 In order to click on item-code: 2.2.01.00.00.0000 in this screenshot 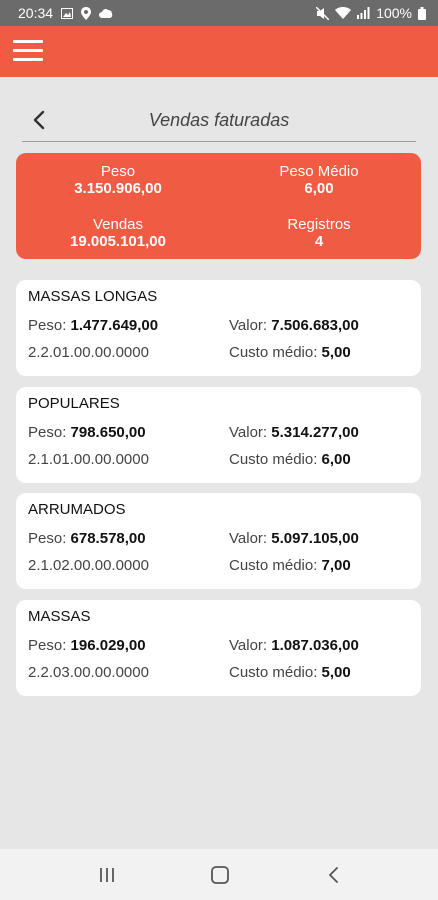, I will do `click(88, 352)`.